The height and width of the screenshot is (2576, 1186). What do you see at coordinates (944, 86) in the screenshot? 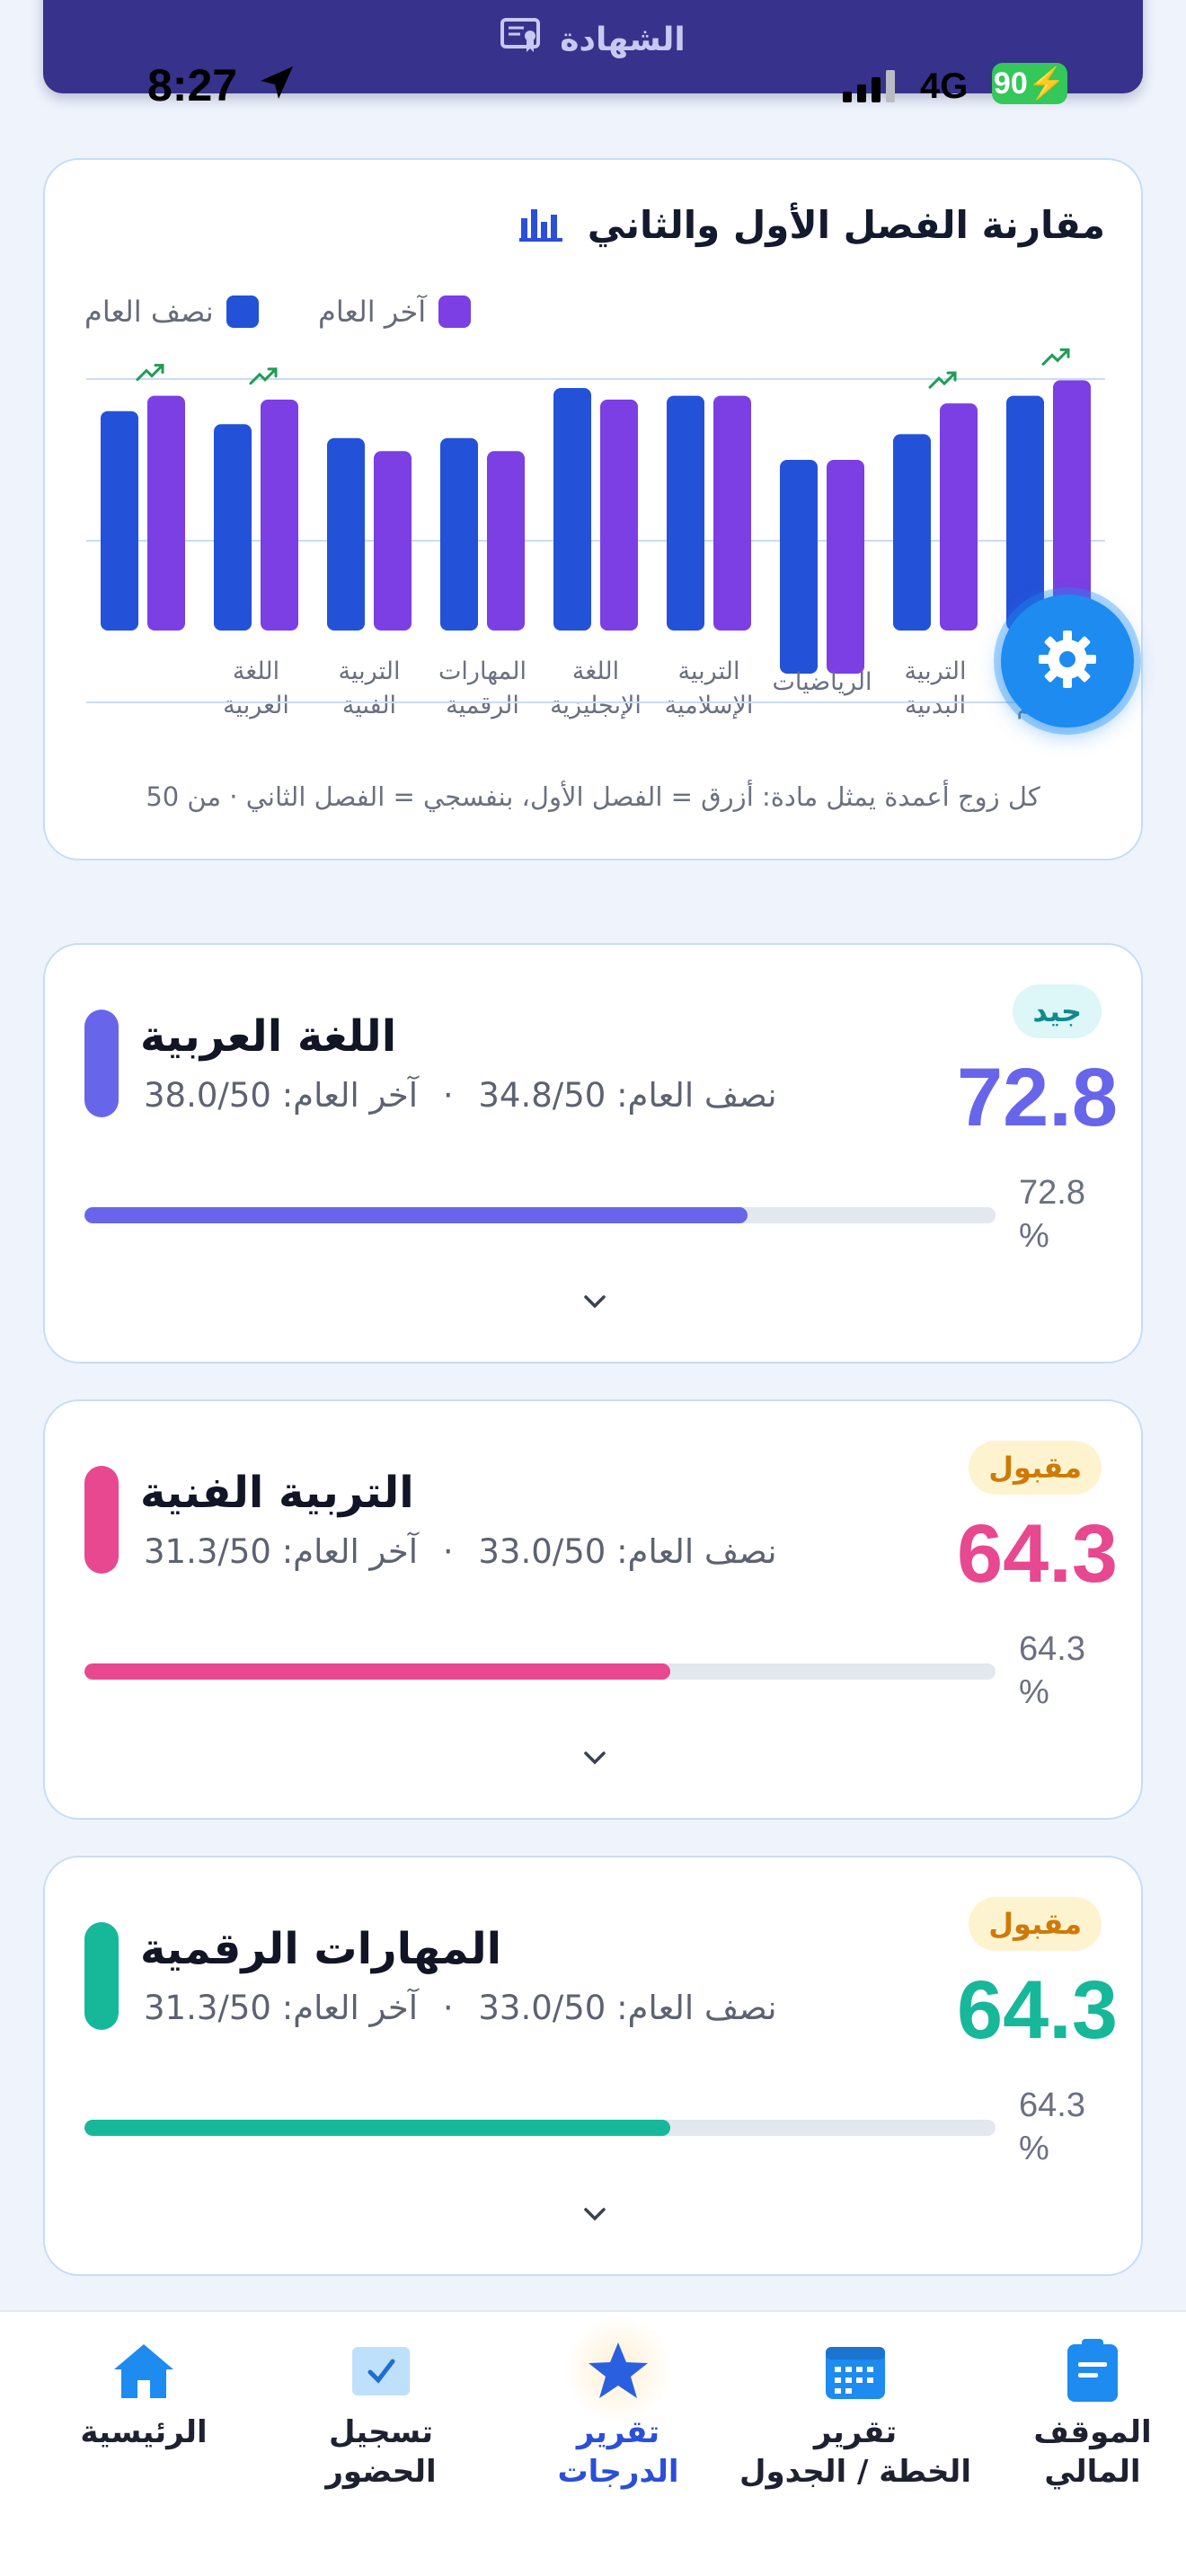
I see `network-type: 4G` at bounding box center [944, 86].